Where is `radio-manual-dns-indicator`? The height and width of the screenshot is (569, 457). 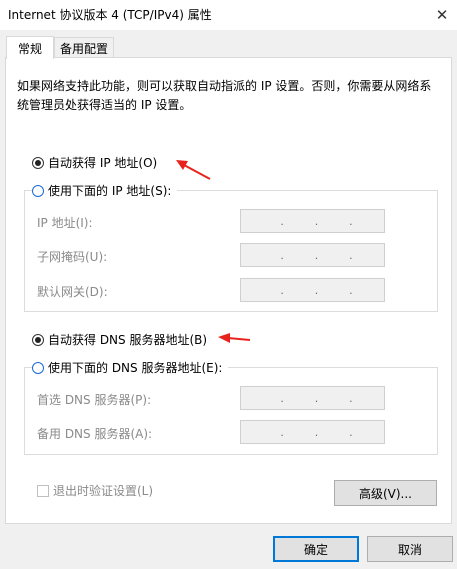 radio-manual-dns-indicator is located at coordinates (38, 367).